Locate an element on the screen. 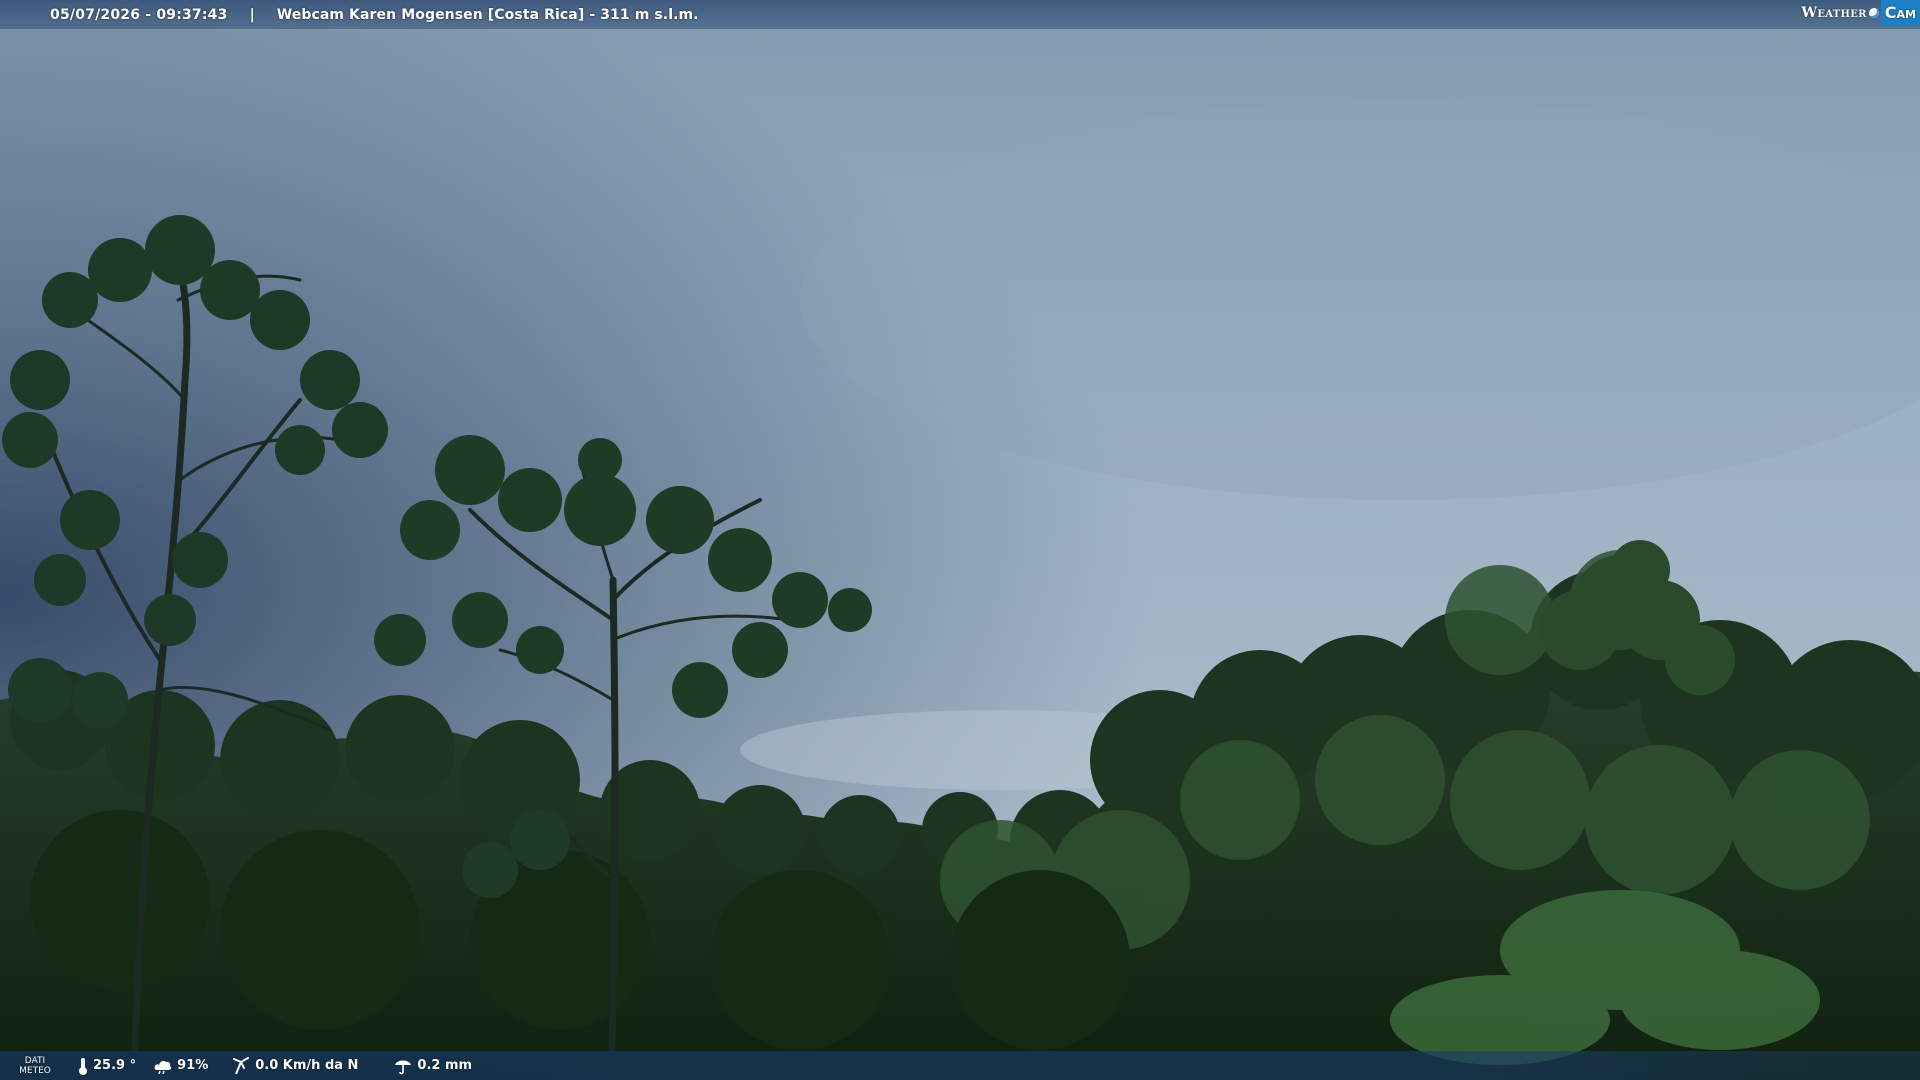  humidity-icon is located at coordinates (163, 1067).